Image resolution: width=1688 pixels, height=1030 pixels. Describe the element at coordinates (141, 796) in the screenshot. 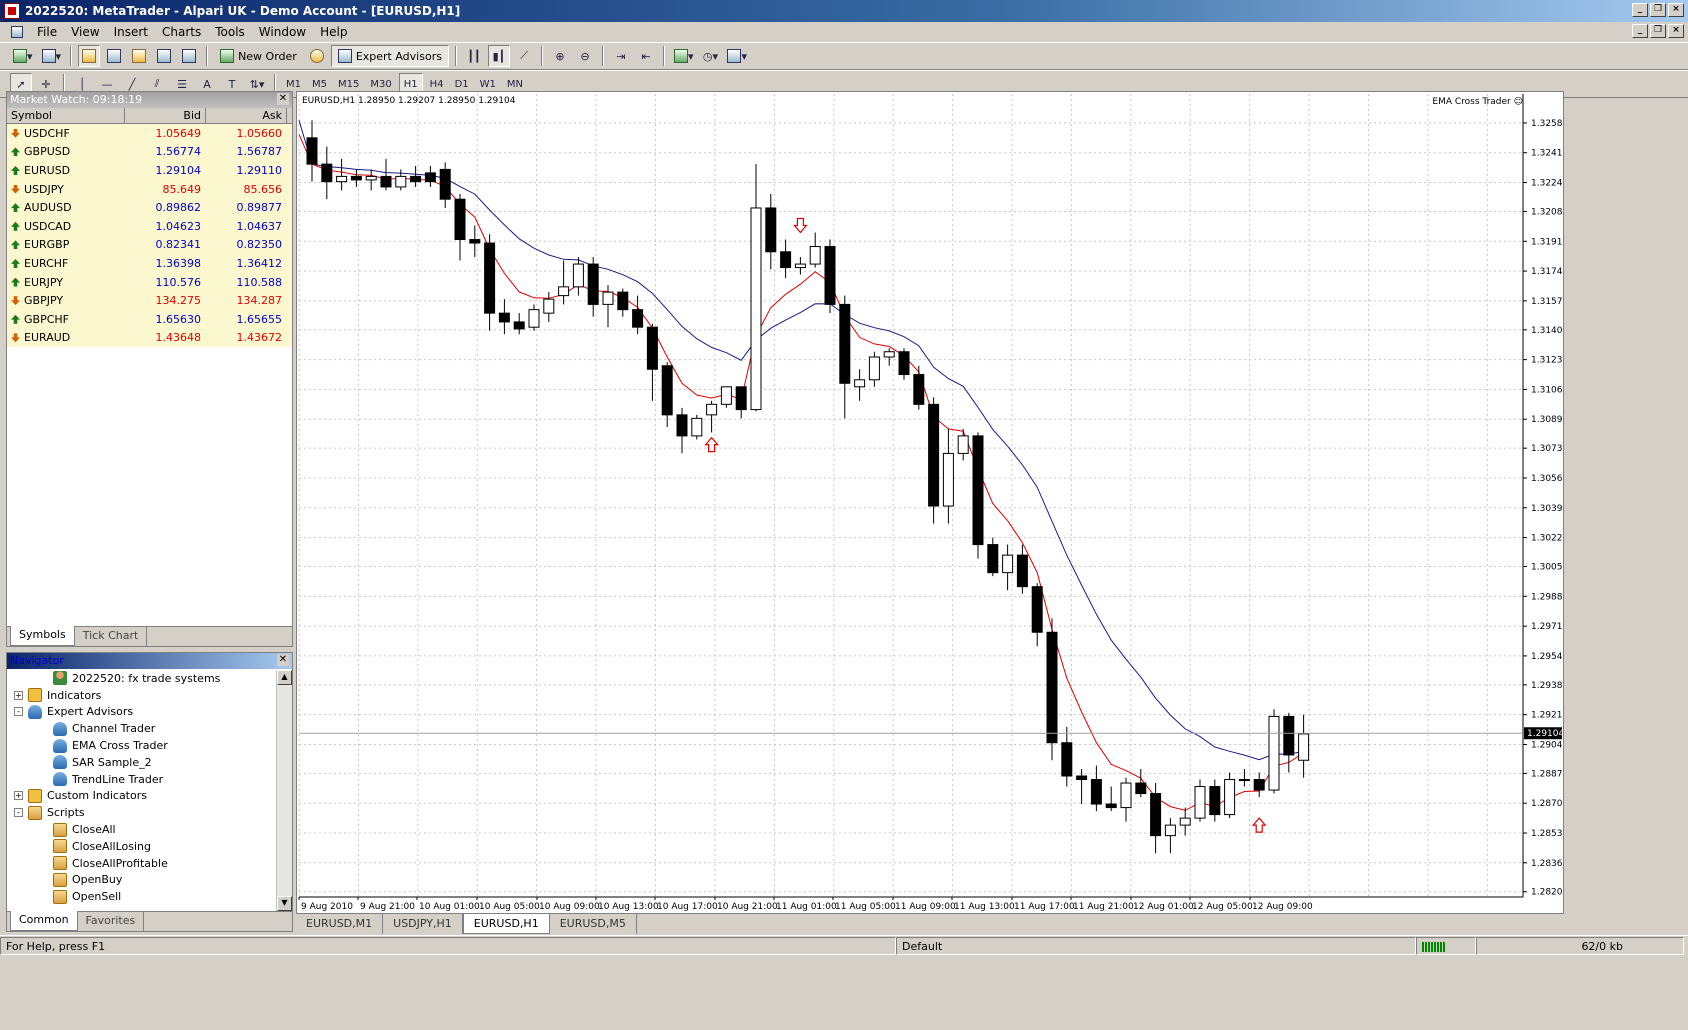

I see `navigator-item: + Custom Indicators` at that location.